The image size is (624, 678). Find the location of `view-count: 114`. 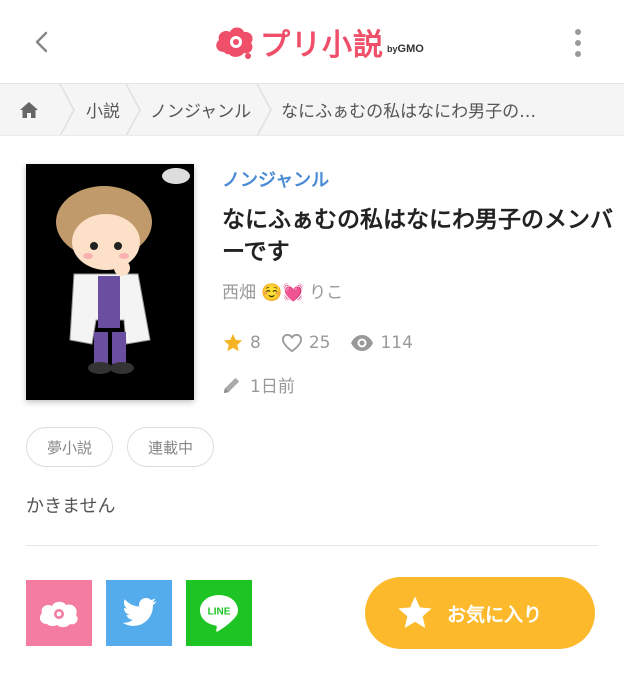

view-count: 114 is located at coordinates (381, 343).